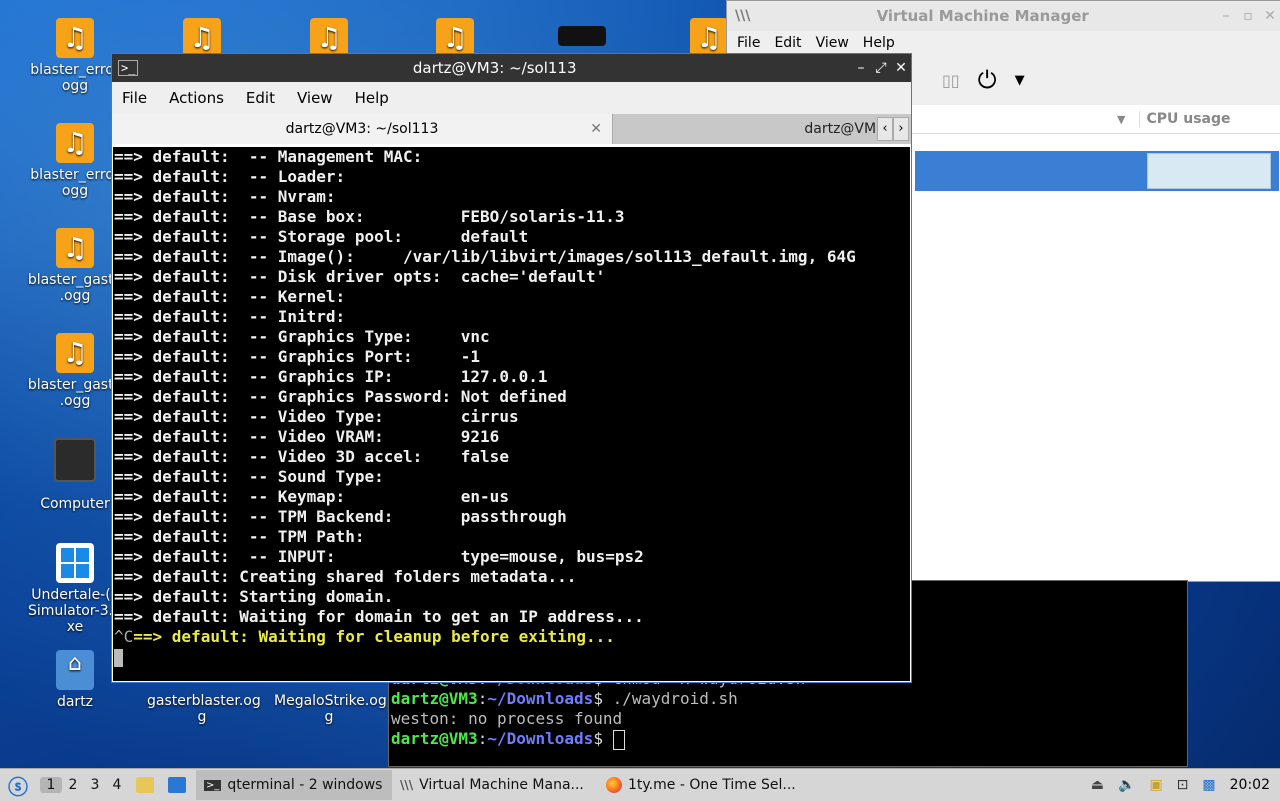  What do you see at coordinates (1020, 80) in the screenshot?
I see `chevron-down-icon: ▼` at bounding box center [1020, 80].